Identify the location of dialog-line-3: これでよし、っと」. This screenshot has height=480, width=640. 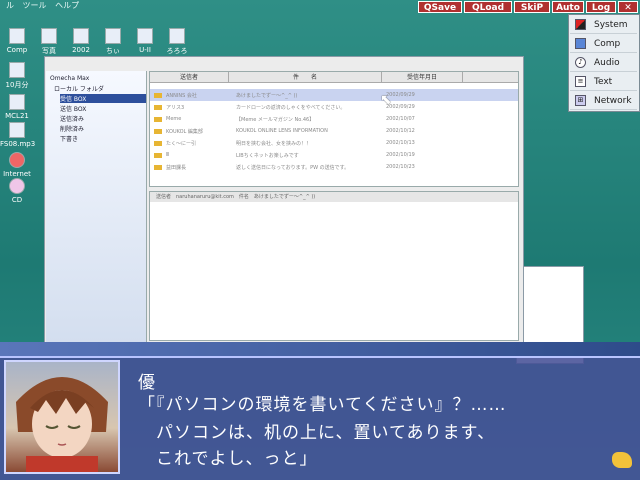
(228, 459).